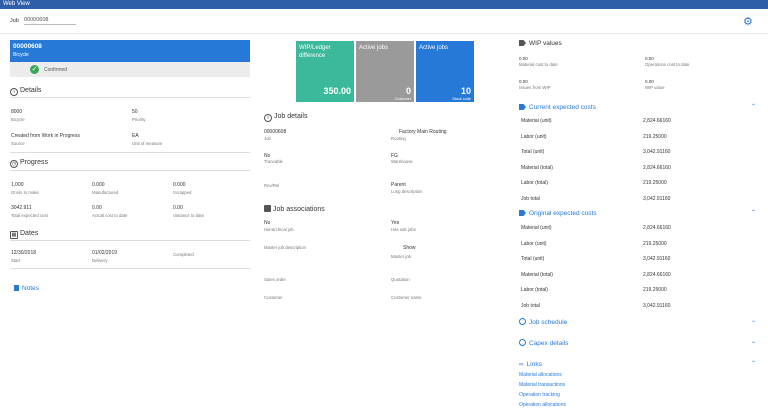 This screenshot has height=413, width=768. Describe the element at coordinates (398, 185) in the screenshot. I see `parent-value: Parent` at that location.